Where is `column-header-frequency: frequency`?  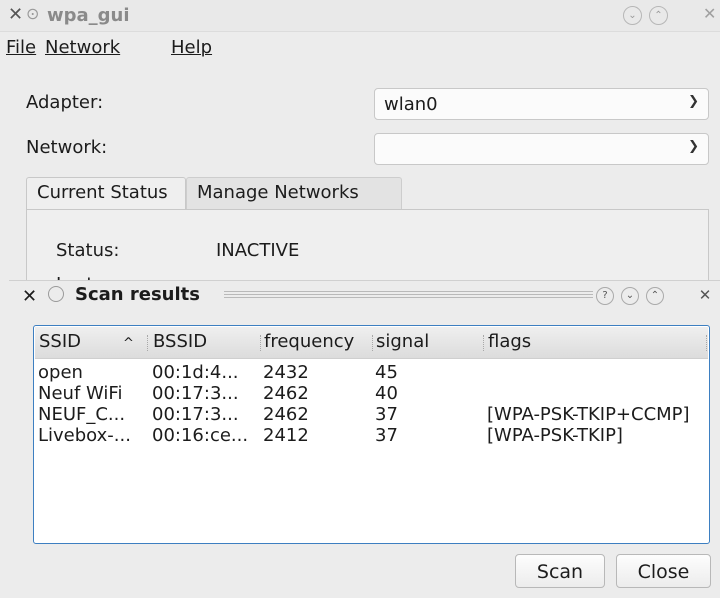 column-header-frequency: frequency is located at coordinates (309, 341).